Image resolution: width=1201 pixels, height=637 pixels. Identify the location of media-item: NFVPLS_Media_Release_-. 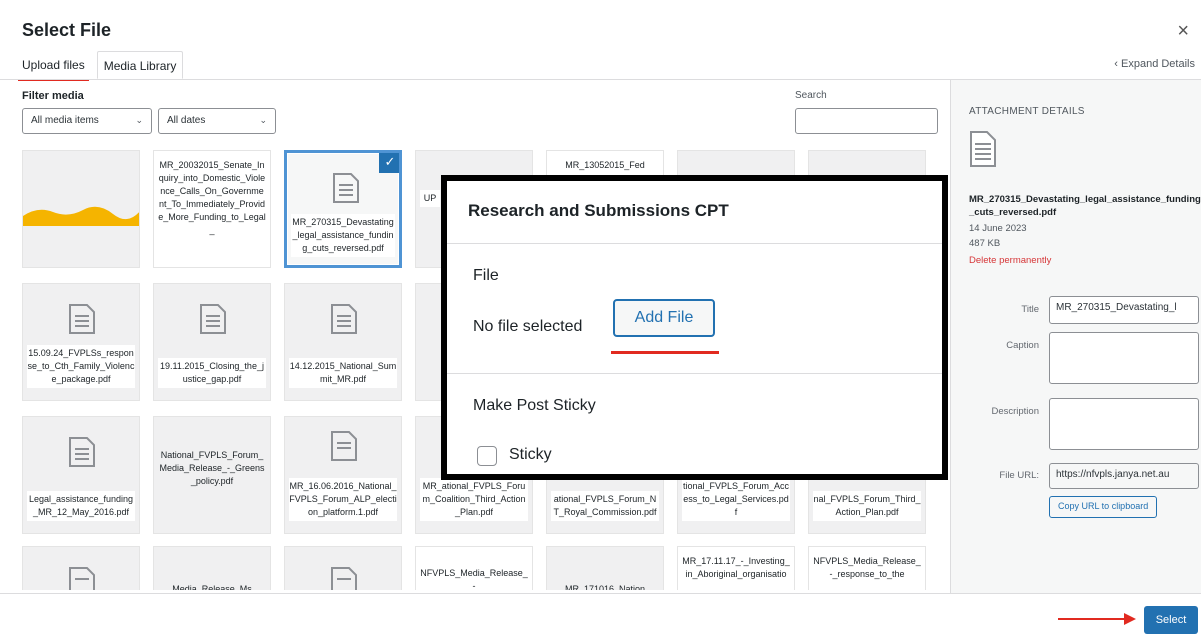
(474, 568).